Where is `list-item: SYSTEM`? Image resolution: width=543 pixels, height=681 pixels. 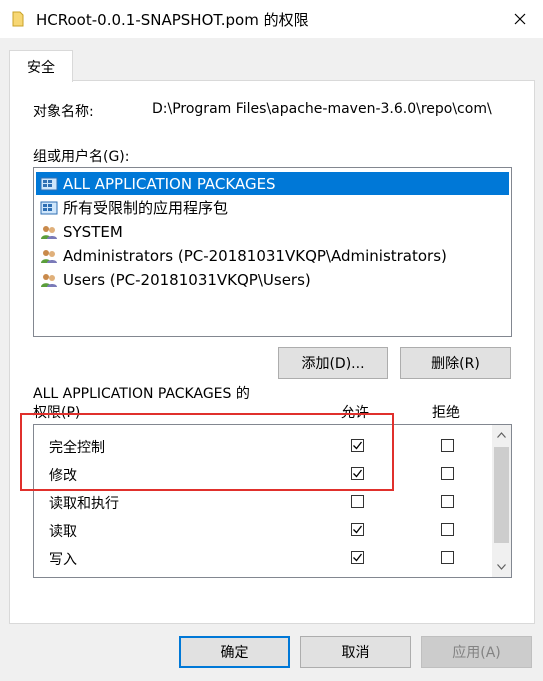 list-item: SYSTEM is located at coordinates (272, 231).